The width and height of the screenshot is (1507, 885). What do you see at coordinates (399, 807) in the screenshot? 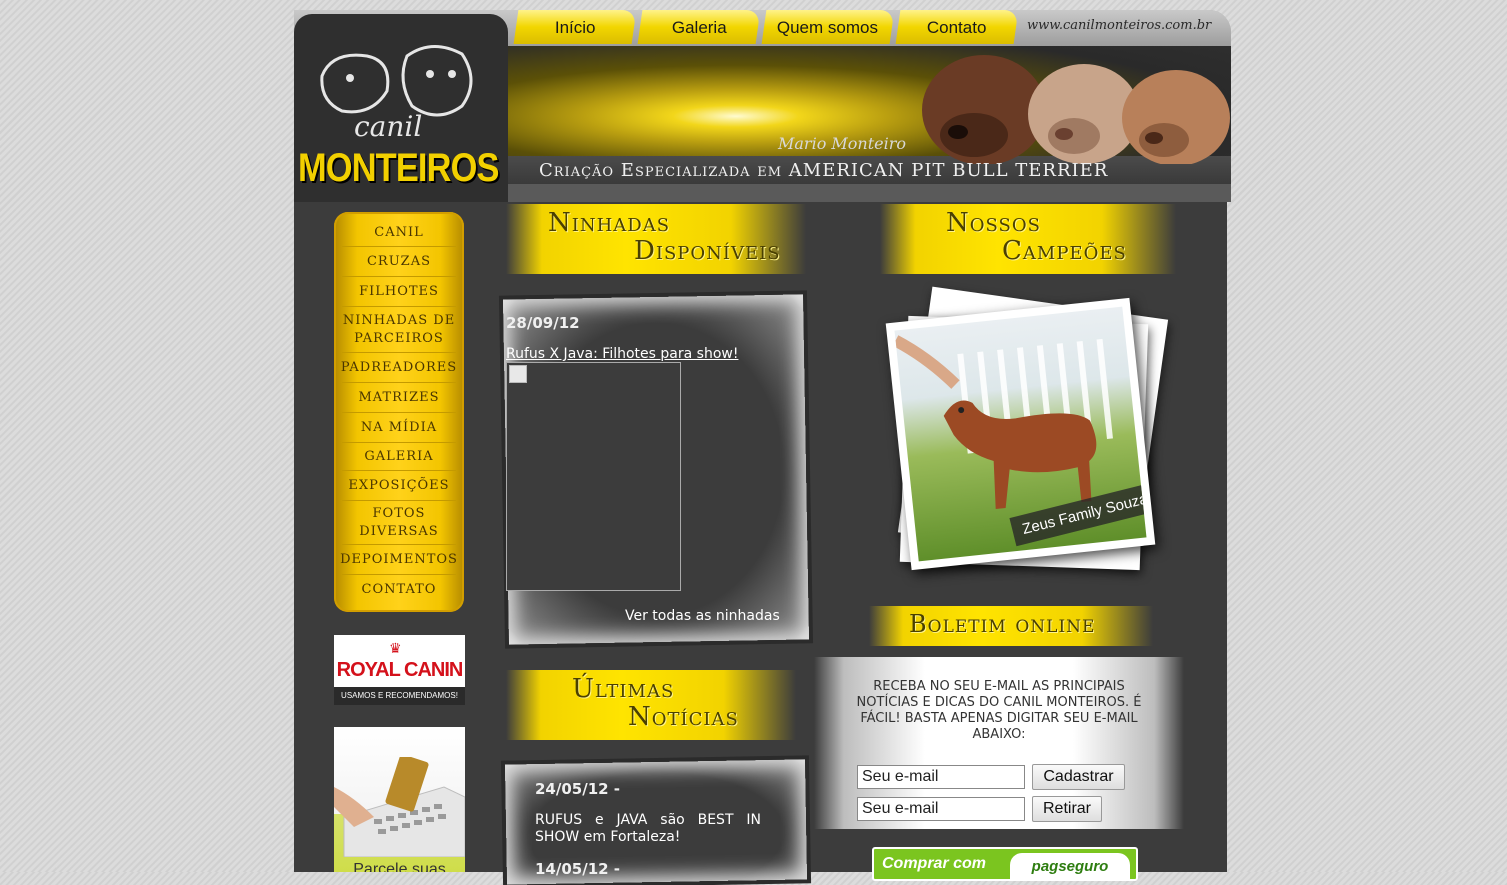
I see `laptop-card-icon` at bounding box center [399, 807].